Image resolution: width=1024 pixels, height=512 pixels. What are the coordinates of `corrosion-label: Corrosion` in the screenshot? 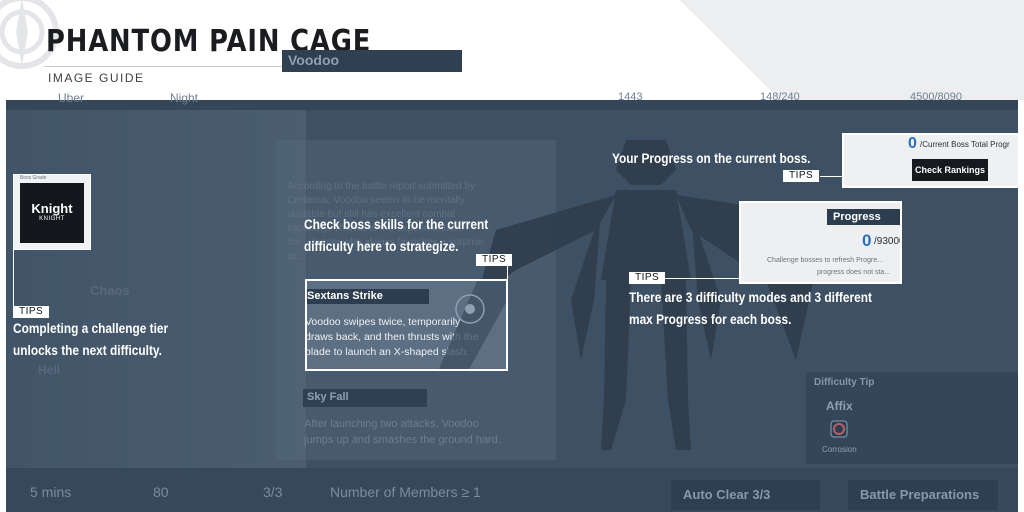 It's located at (839, 449).